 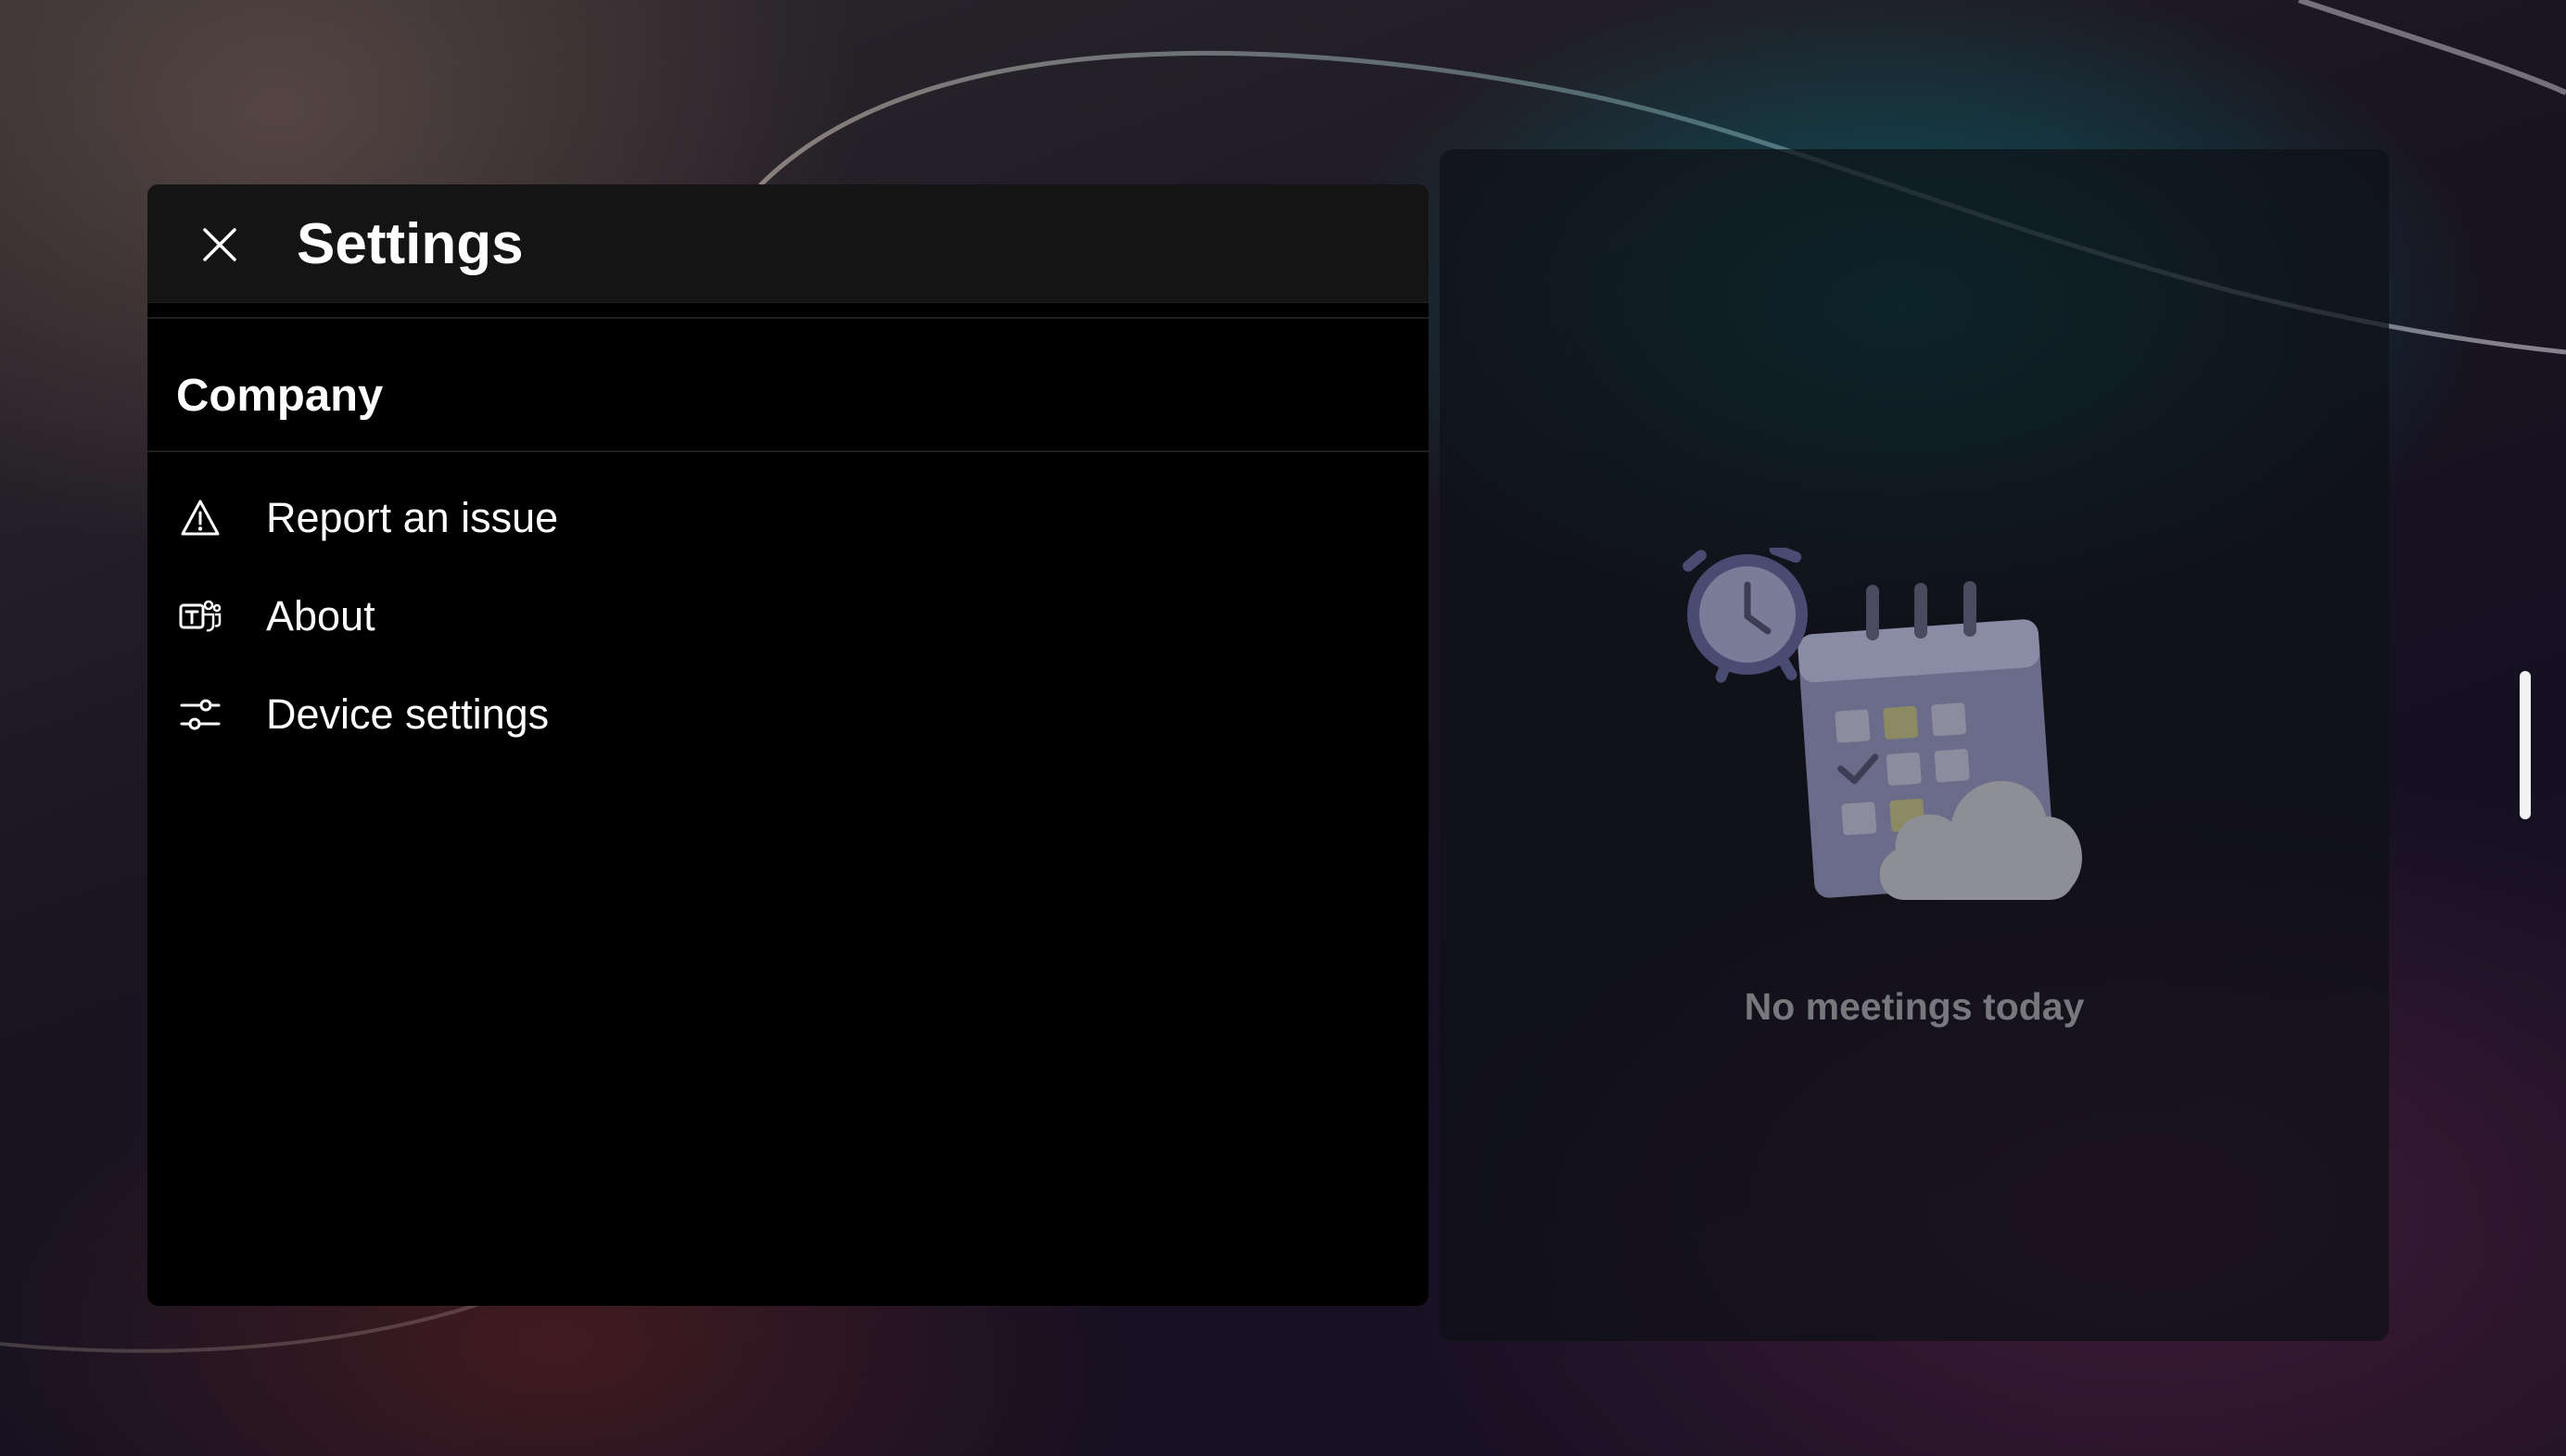 What do you see at coordinates (1883, 724) in the screenshot?
I see `calendar-clock-cloud-illustration` at bounding box center [1883, 724].